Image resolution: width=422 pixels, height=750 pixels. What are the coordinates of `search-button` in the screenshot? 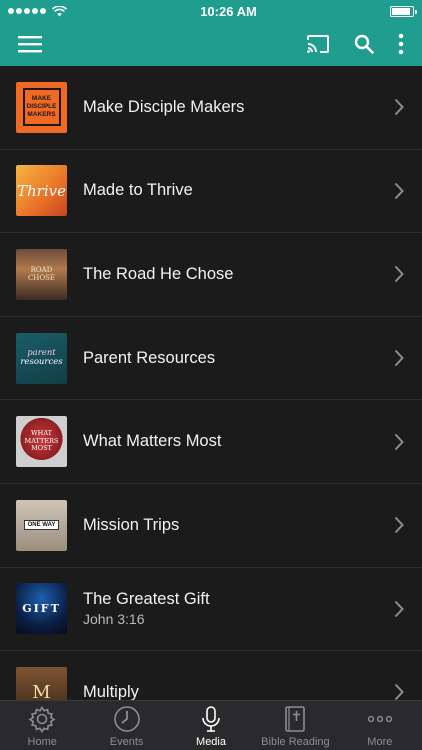 It's located at (364, 44).